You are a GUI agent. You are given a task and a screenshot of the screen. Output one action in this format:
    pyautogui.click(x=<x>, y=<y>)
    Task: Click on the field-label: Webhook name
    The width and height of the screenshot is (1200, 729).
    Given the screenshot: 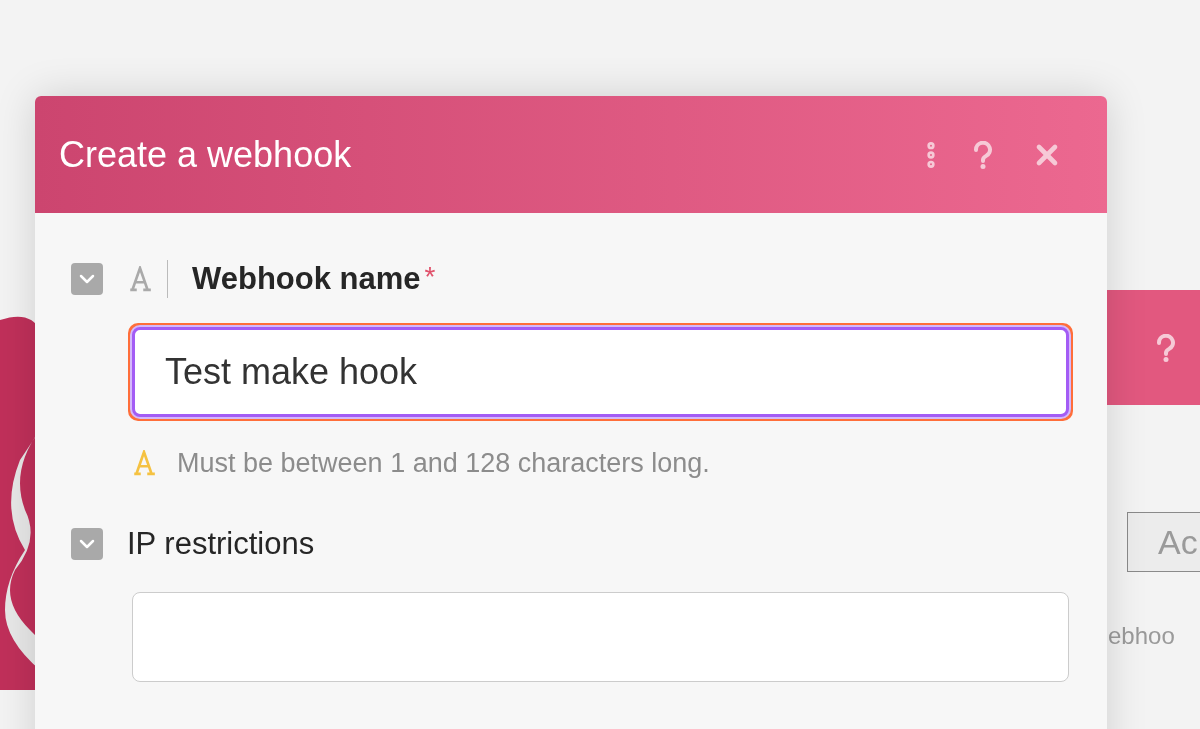 What is the action you would take?
    pyautogui.click(x=306, y=279)
    